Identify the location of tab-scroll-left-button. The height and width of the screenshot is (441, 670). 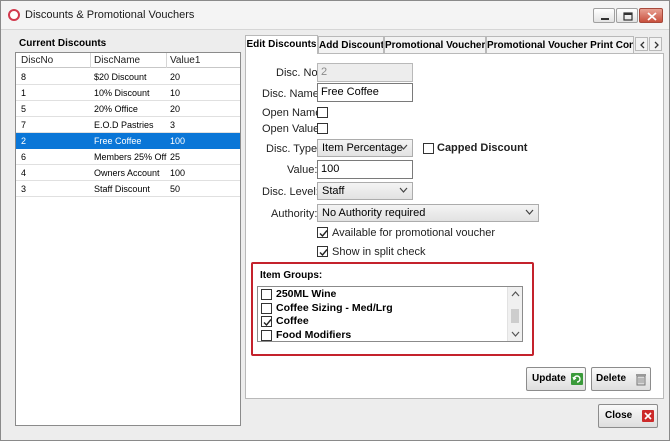
(641, 44).